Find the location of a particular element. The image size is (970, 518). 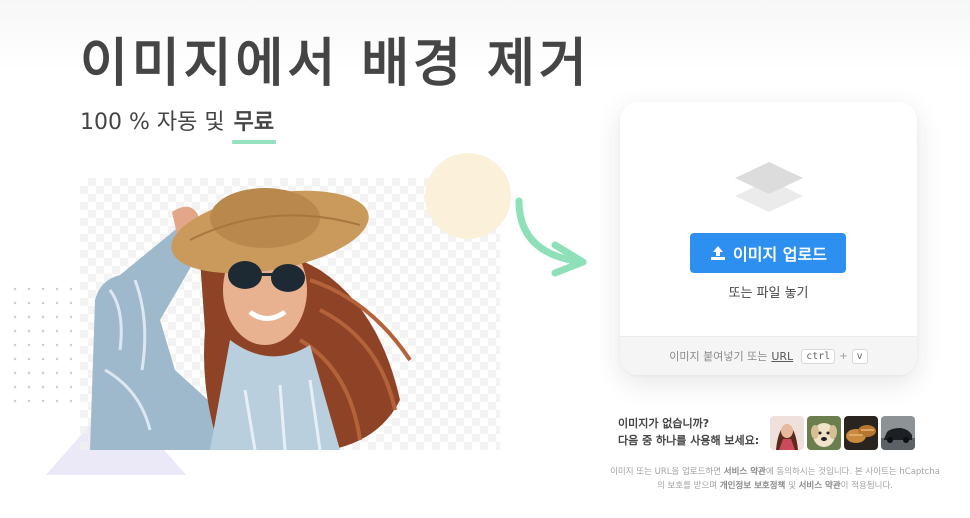

upload-icon is located at coordinates (718, 253).